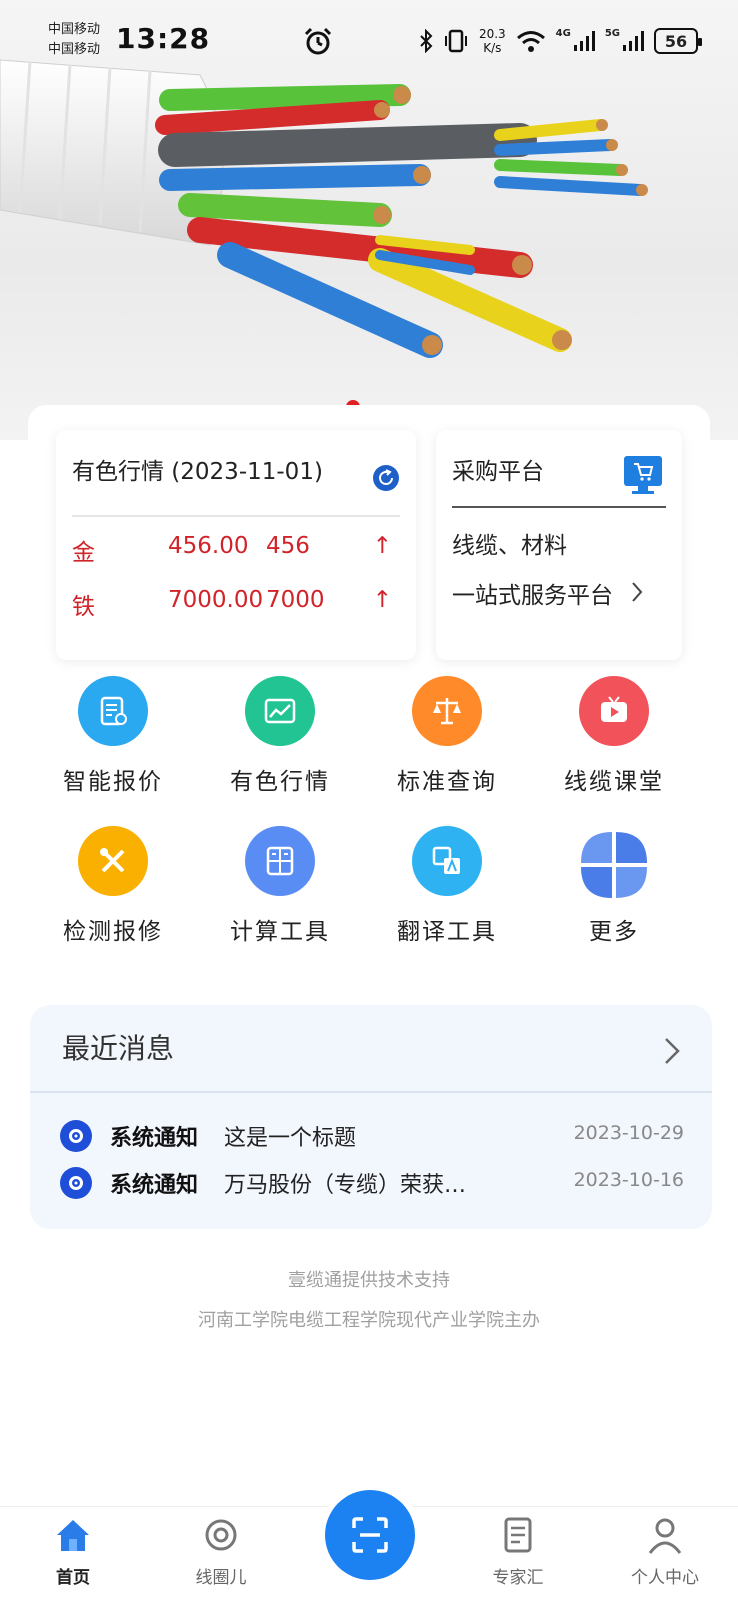  Describe the element at coordinates (530, 41) in the screenshot. I see `wifi-icon` at that location.